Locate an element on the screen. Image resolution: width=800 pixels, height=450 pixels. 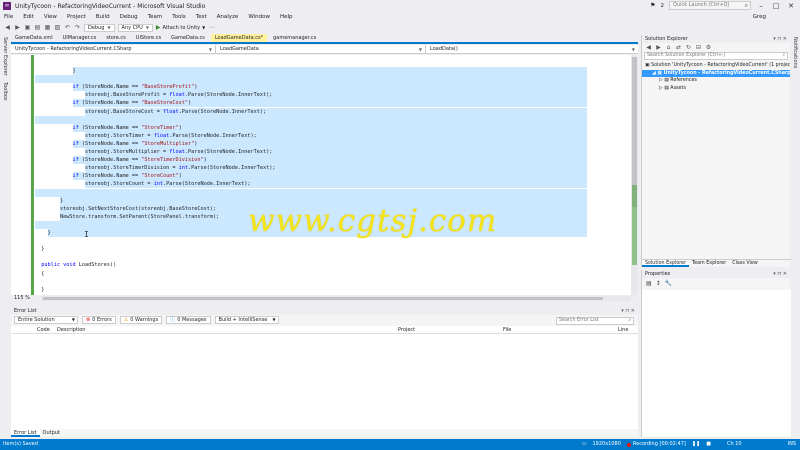
categorized-icon: ▤ is located at coordinates (649, 283).